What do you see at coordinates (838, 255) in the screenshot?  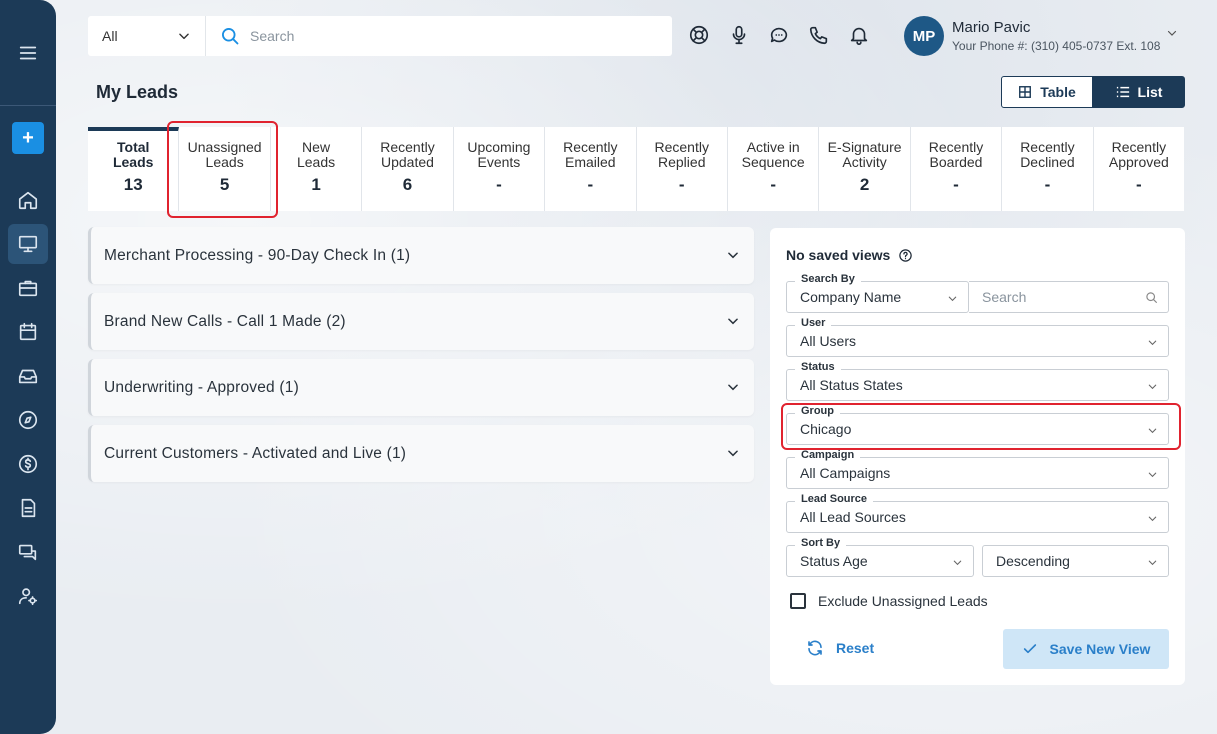 I see `no-saved-views-label: No saved views` at bounding box center [838, 255].